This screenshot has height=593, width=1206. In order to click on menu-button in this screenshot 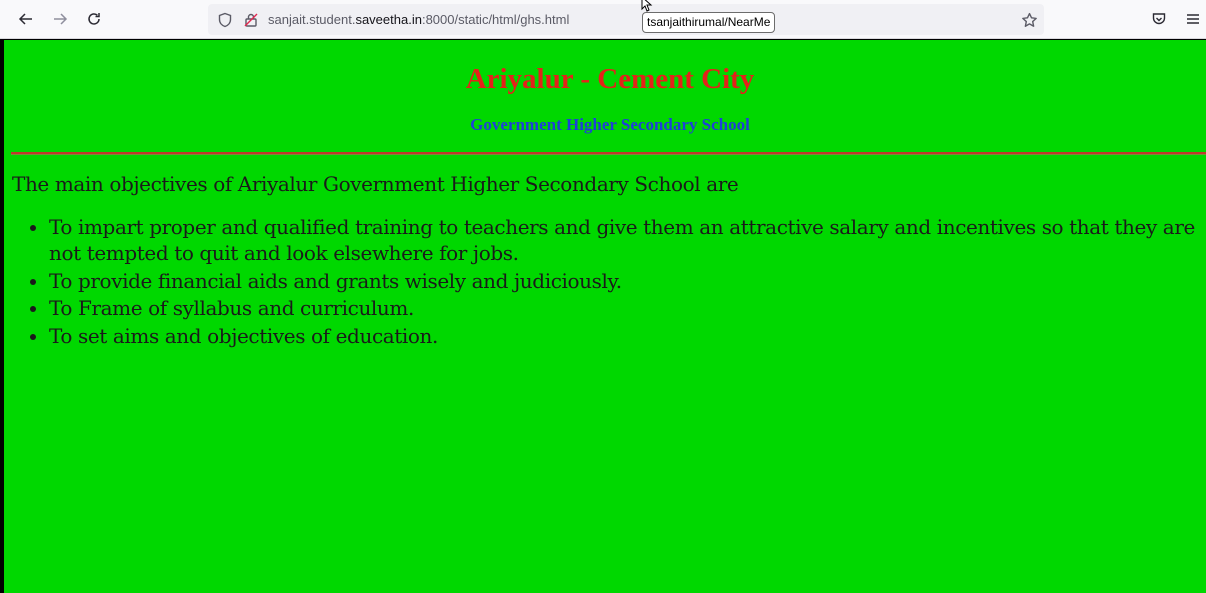, I will do `click(1193, 19)`.